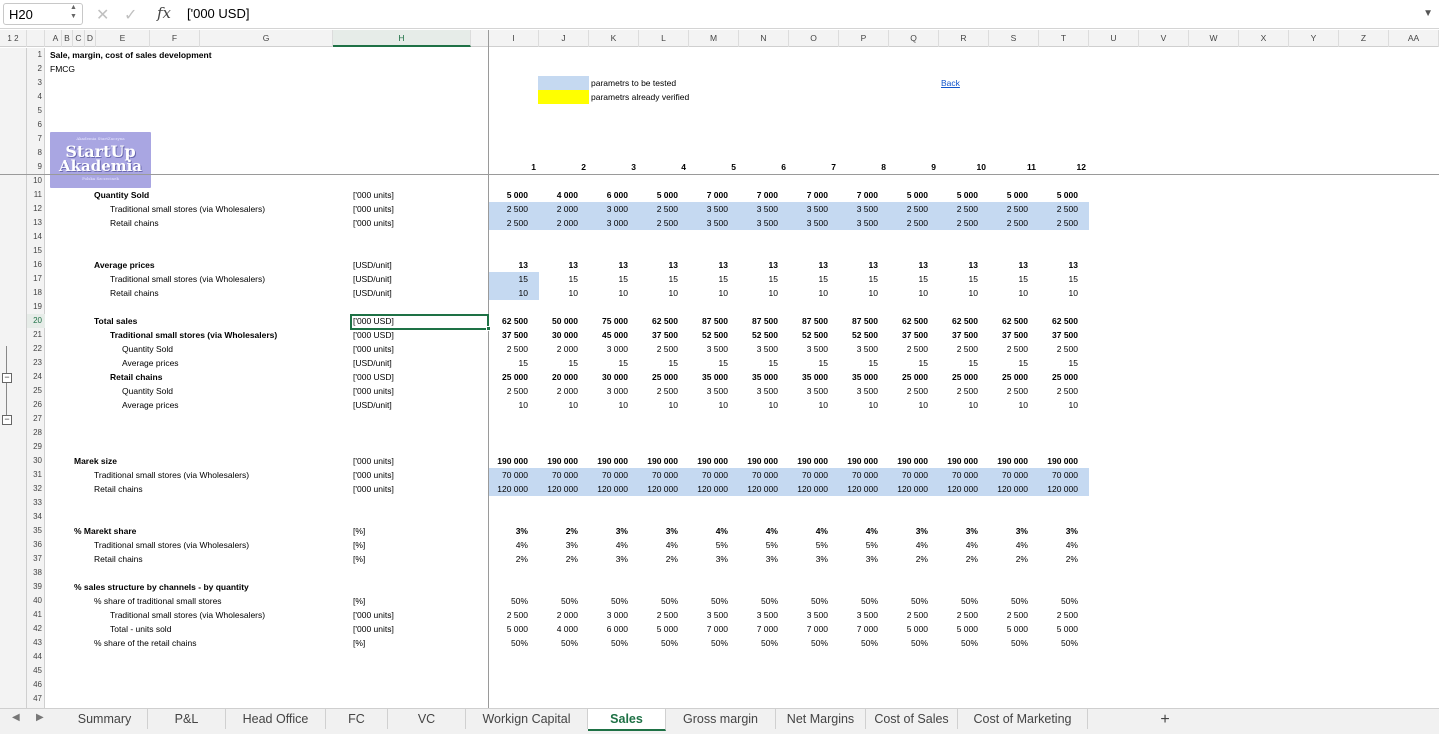 The image size is (1439, 734). Describe the element at coordinates (1012, 167) in the screenshot. I see `period-header: 11` at that location.